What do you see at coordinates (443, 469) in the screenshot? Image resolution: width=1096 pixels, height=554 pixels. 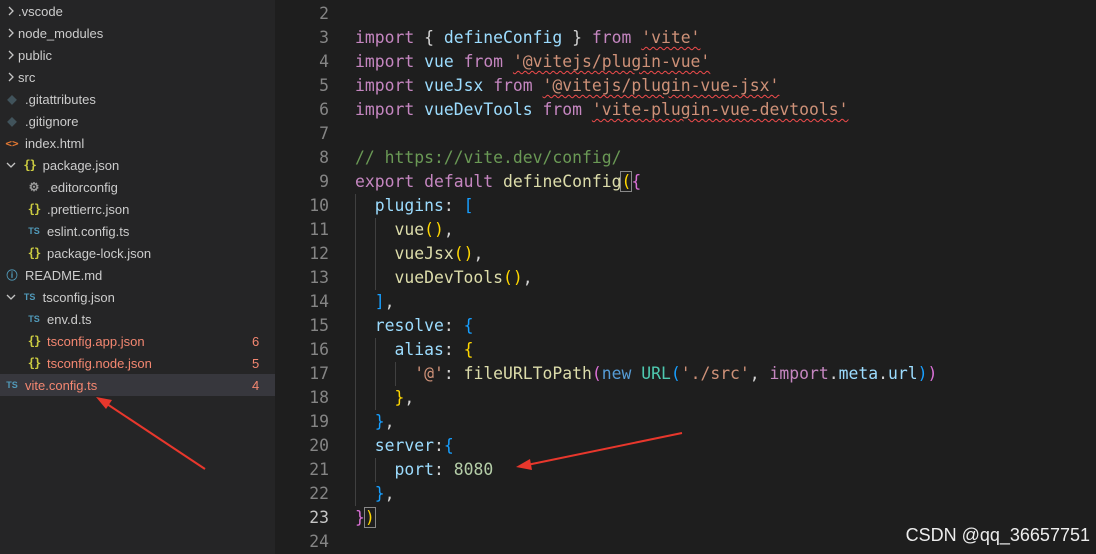 I see `code-token: :` at bounding box center [443, 469].